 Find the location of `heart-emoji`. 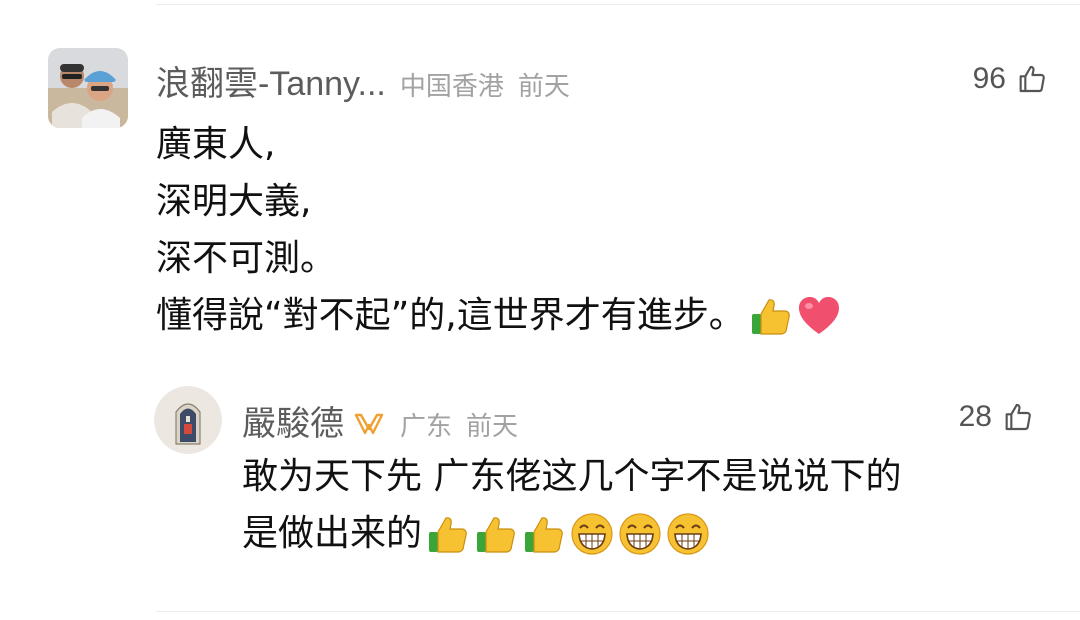

heart-emoji is located at coordinates (818, 315).